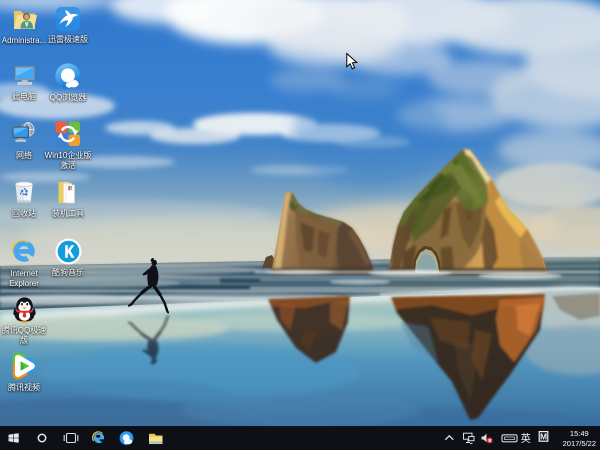 Image resolution: width=600 pixels, height=450 pixels. I want to click on svg-text: M, so click(543, 437).